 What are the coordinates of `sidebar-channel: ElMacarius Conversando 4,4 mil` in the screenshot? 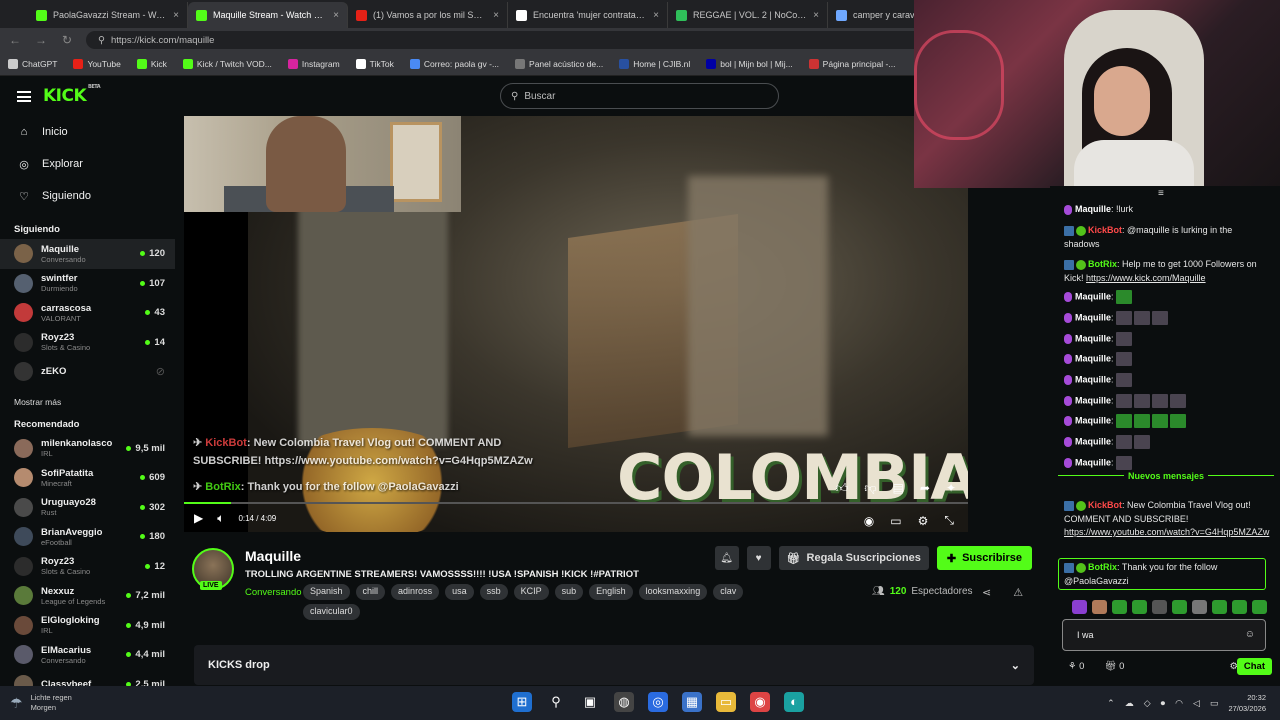 It's located at (87, 655).